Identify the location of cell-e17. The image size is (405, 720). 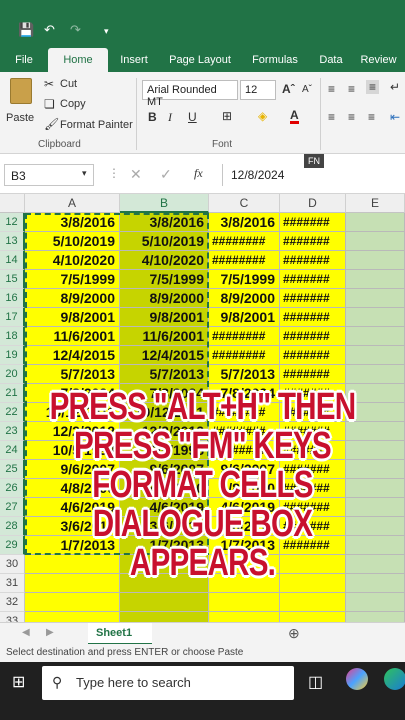
(375, 317).